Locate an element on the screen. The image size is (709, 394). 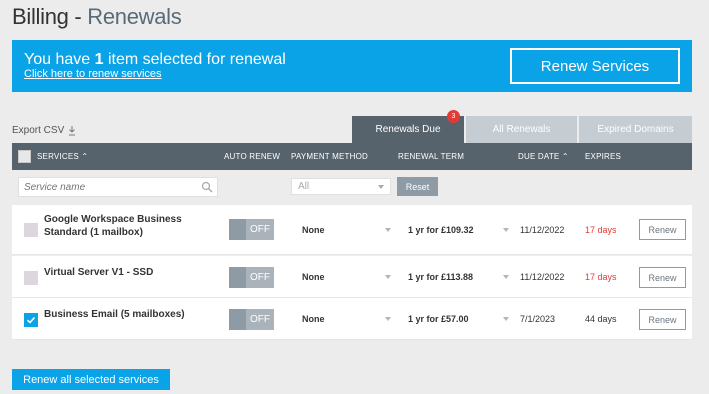
page-title: Billing - Renewals is located at coordinates (97, 16).